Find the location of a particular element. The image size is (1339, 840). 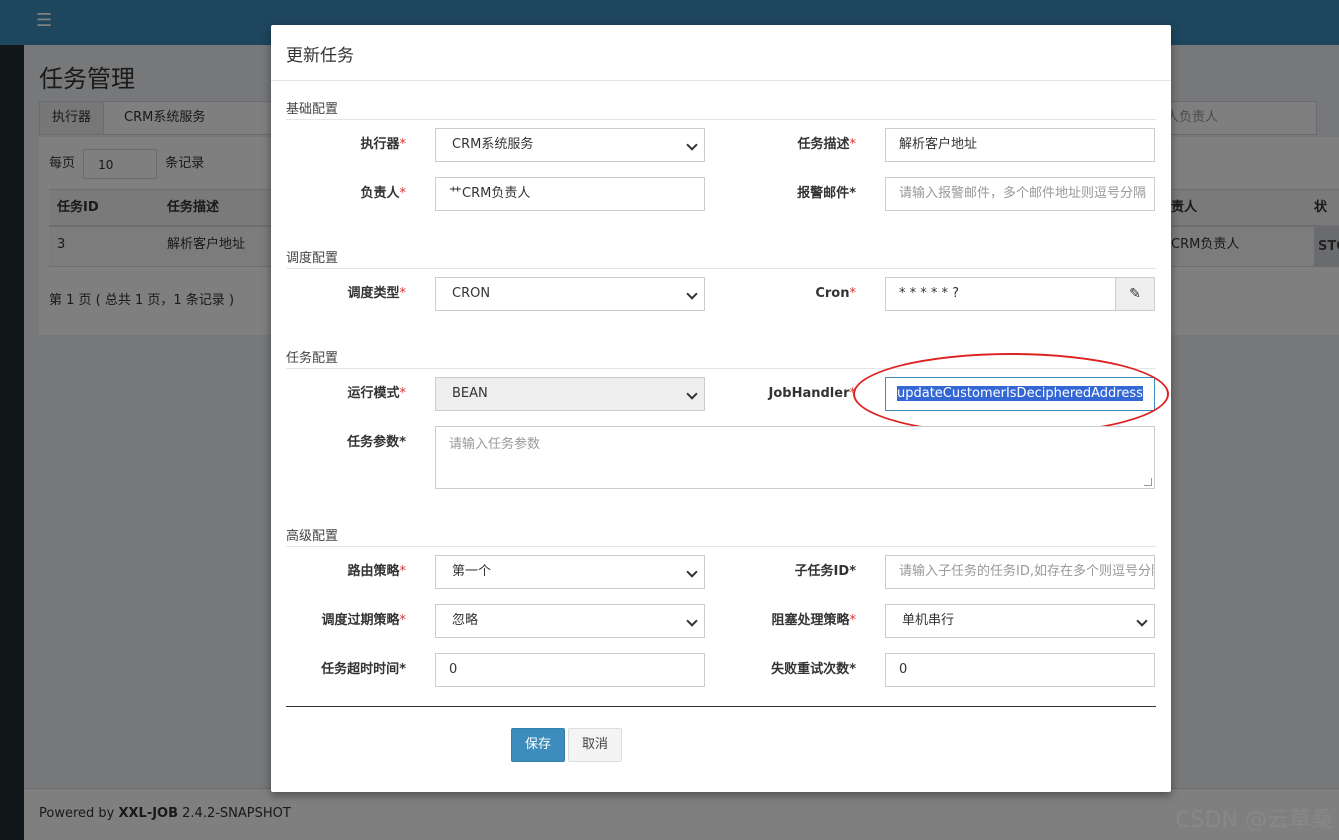

cron-label: Cron* is located at coordinates (835, 293).